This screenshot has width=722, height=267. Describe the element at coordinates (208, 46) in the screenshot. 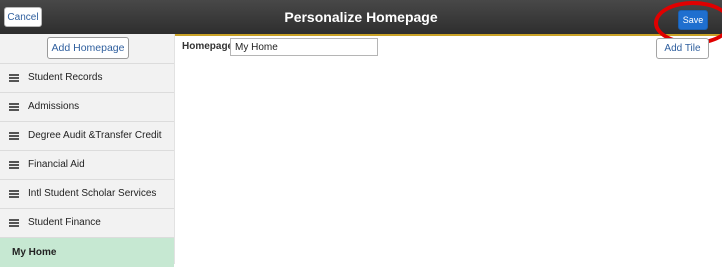

I see `homepage-label: Homepage` at that location.